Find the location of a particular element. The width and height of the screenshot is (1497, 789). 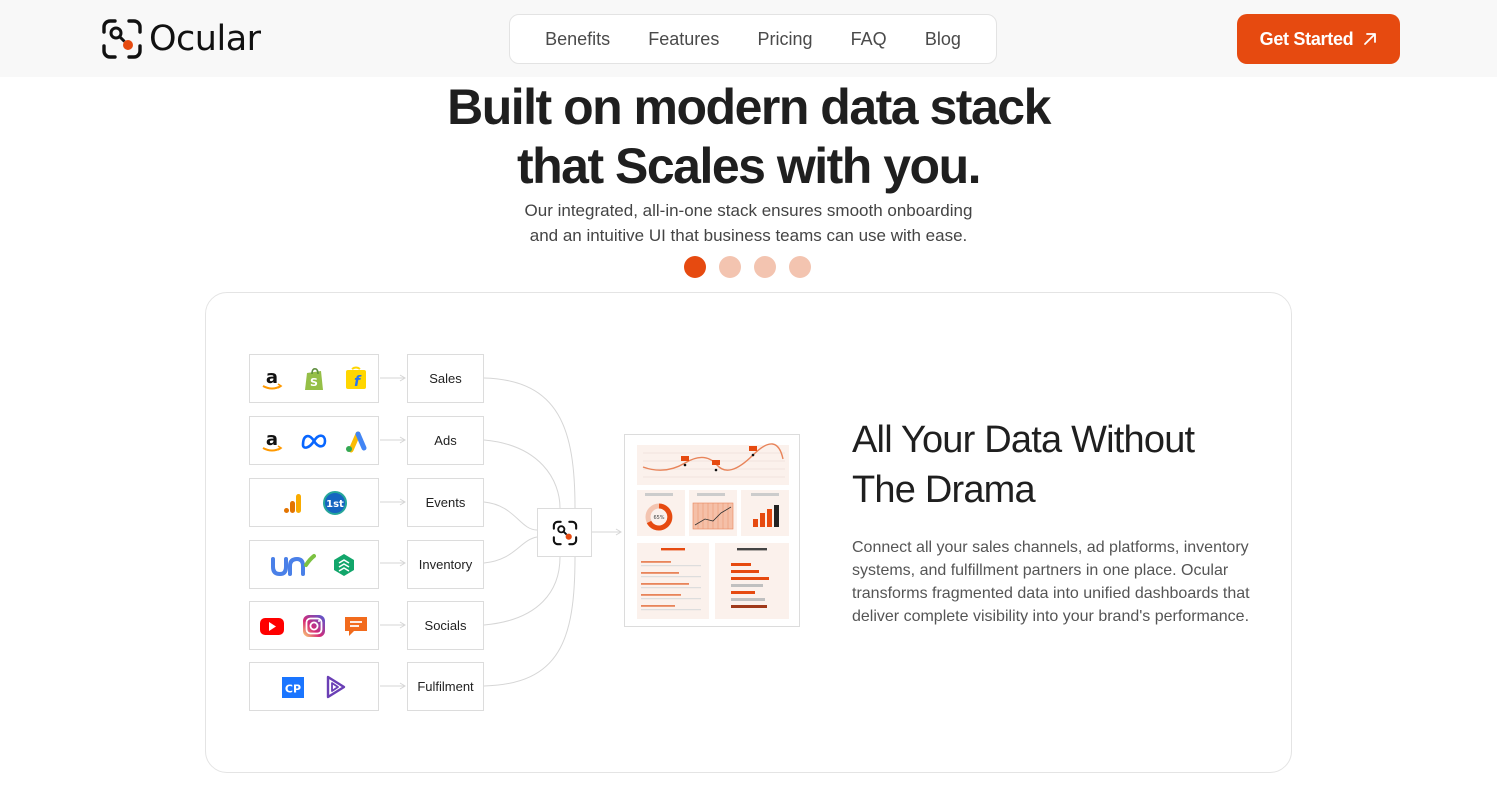

main-nav: Benefits Features Pricing FAQ Blog is located at coordinates (753, 39).